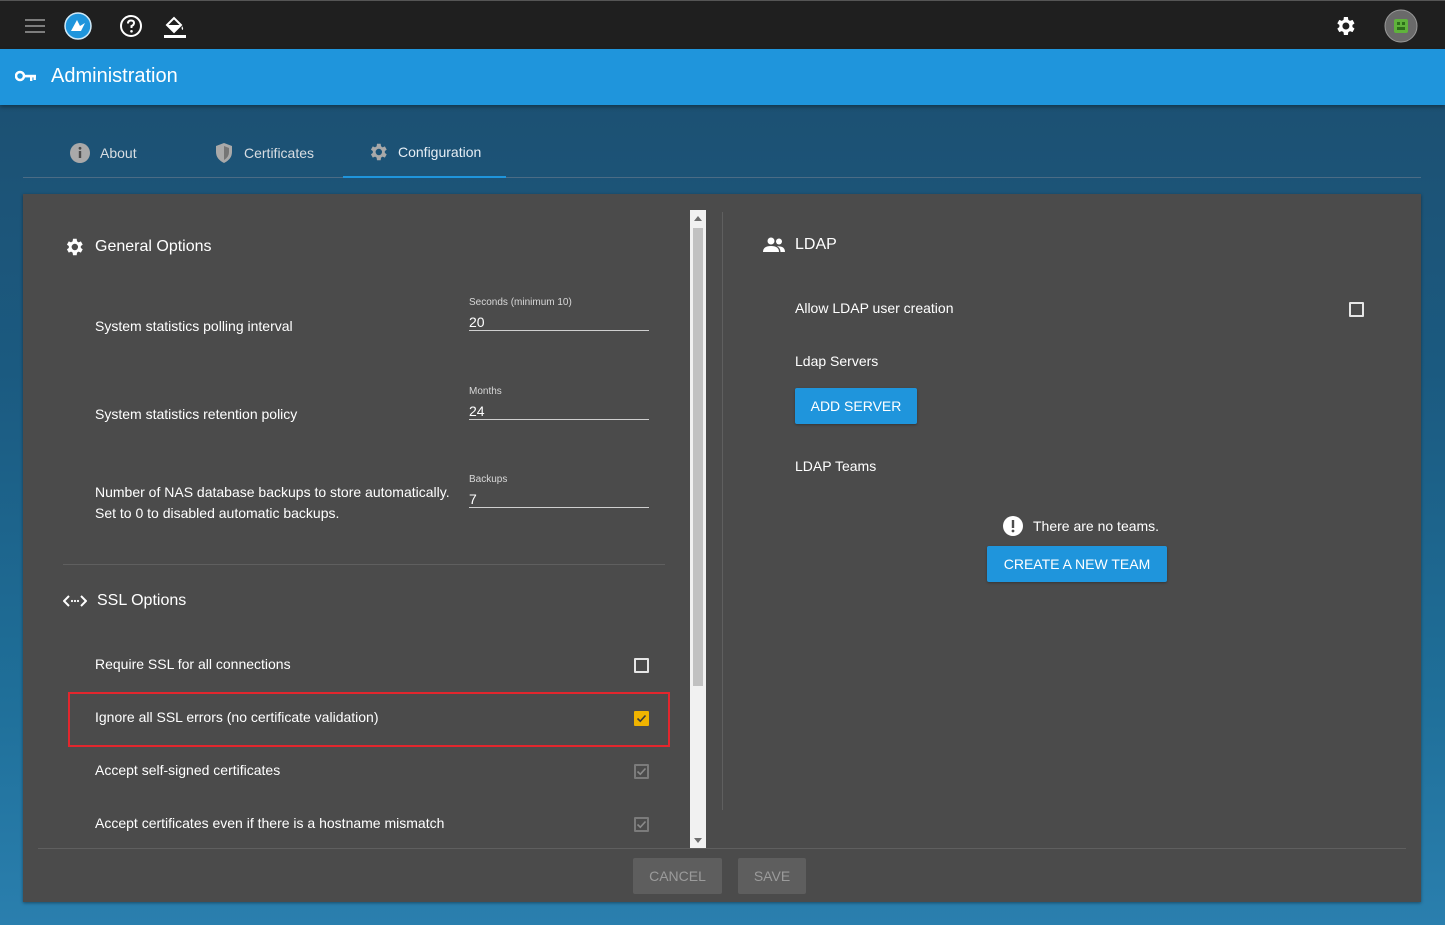 The width and height of the screenshot is (1445, 925). I want to click on ldap-heading: LDAP, so click(800, 245).